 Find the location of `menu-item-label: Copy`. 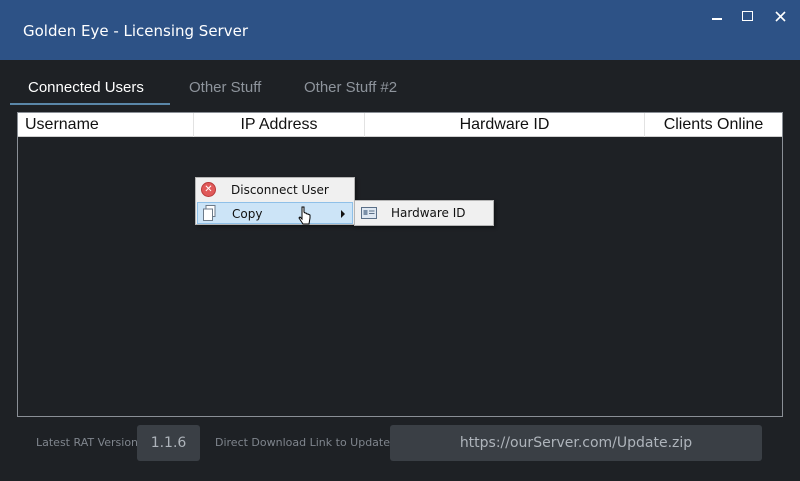

menu-item-label: Copy is located at coordinates (247, 214).